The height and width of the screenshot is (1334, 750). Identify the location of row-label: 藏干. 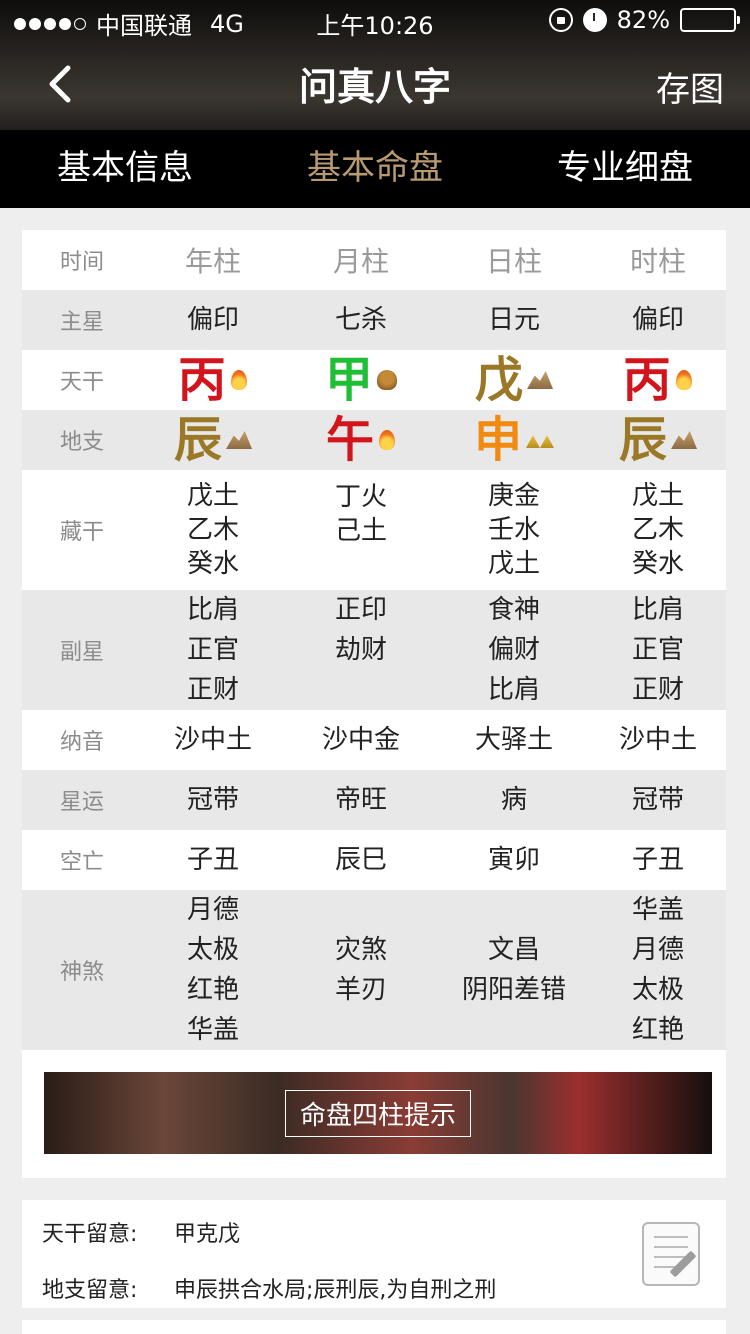
(81, 532).